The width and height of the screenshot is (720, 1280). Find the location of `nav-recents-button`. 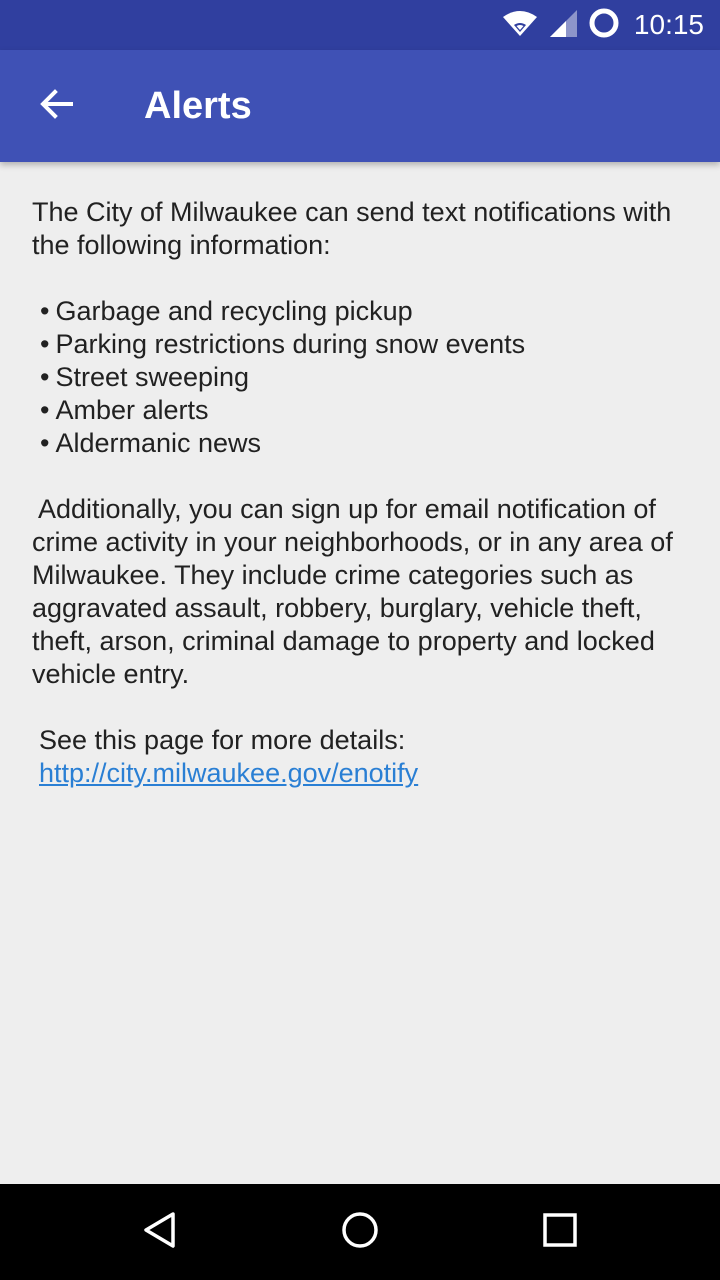

nav-recents-button is located at coordinates (560, 1232).